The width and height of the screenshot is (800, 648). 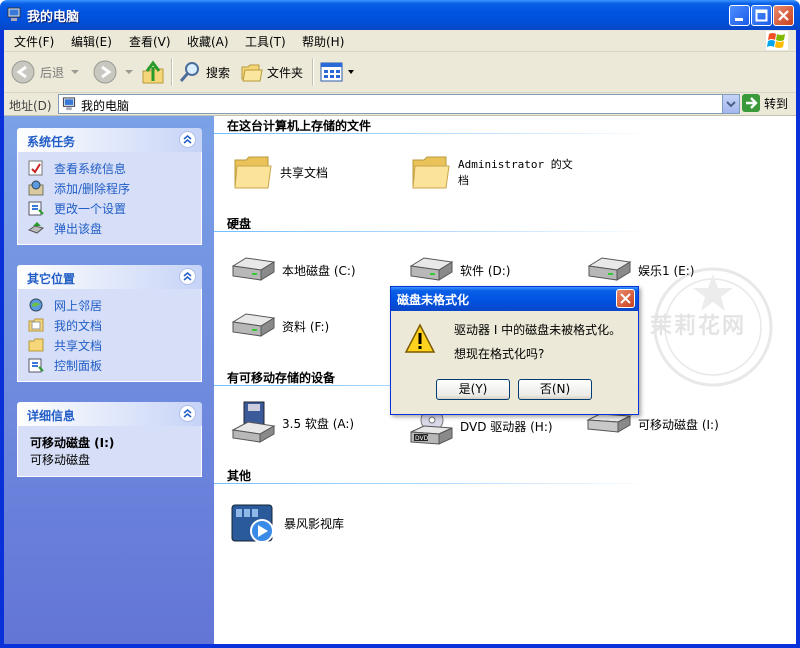 I want to click on item-drive-c: 本地磁盘 (C:), so click(x=293, y=270).